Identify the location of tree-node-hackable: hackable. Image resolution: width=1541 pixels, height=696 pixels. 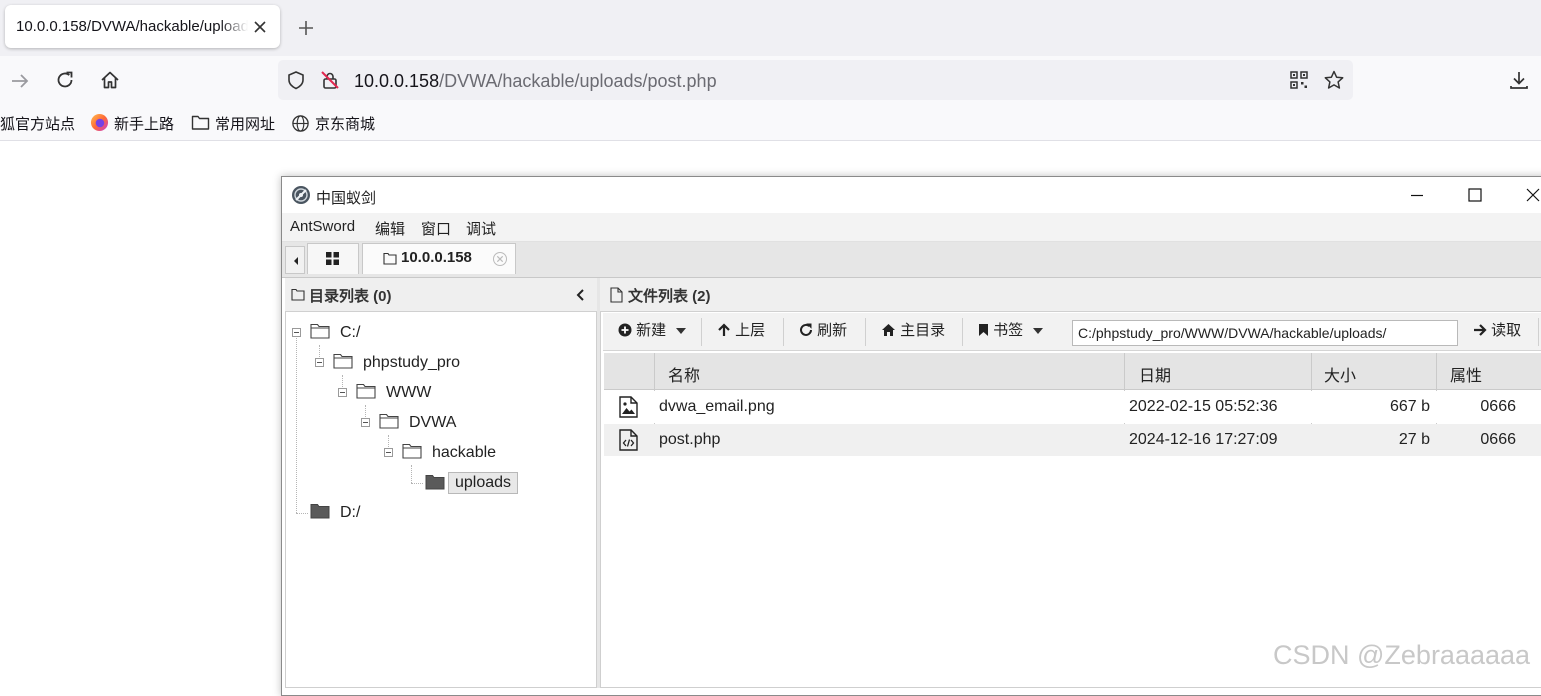
(462, 453).